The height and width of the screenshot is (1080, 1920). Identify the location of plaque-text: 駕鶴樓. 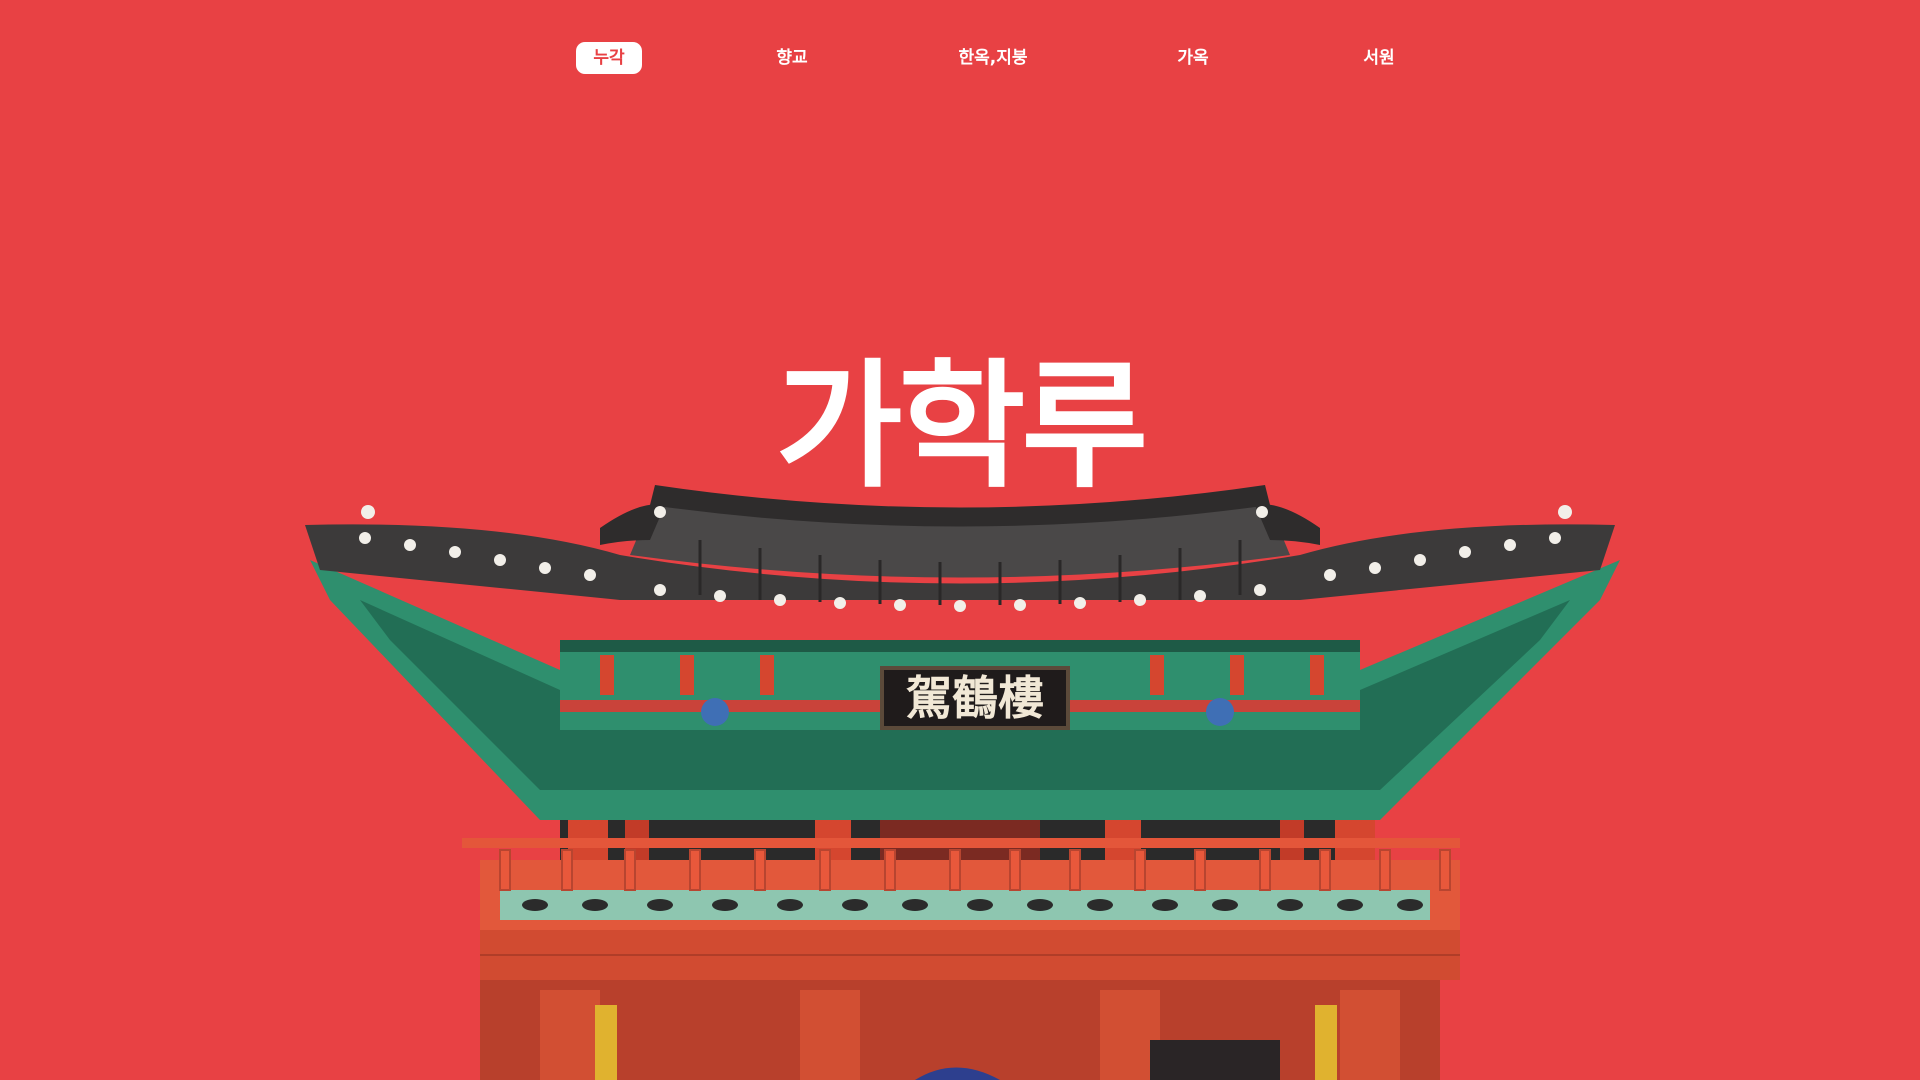
(975, 698).